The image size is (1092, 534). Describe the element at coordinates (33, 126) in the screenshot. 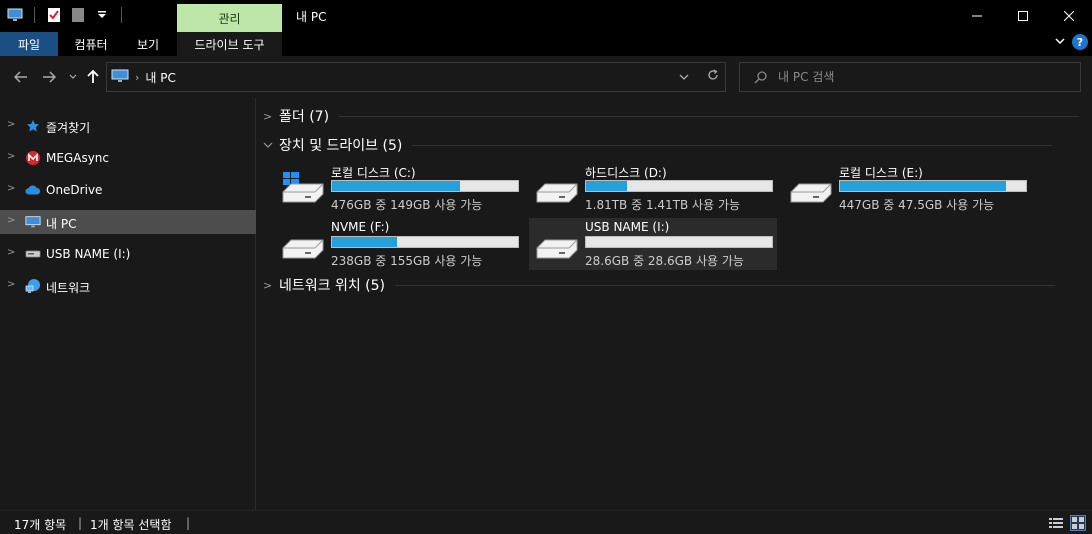

I see `star-icon` at that location.